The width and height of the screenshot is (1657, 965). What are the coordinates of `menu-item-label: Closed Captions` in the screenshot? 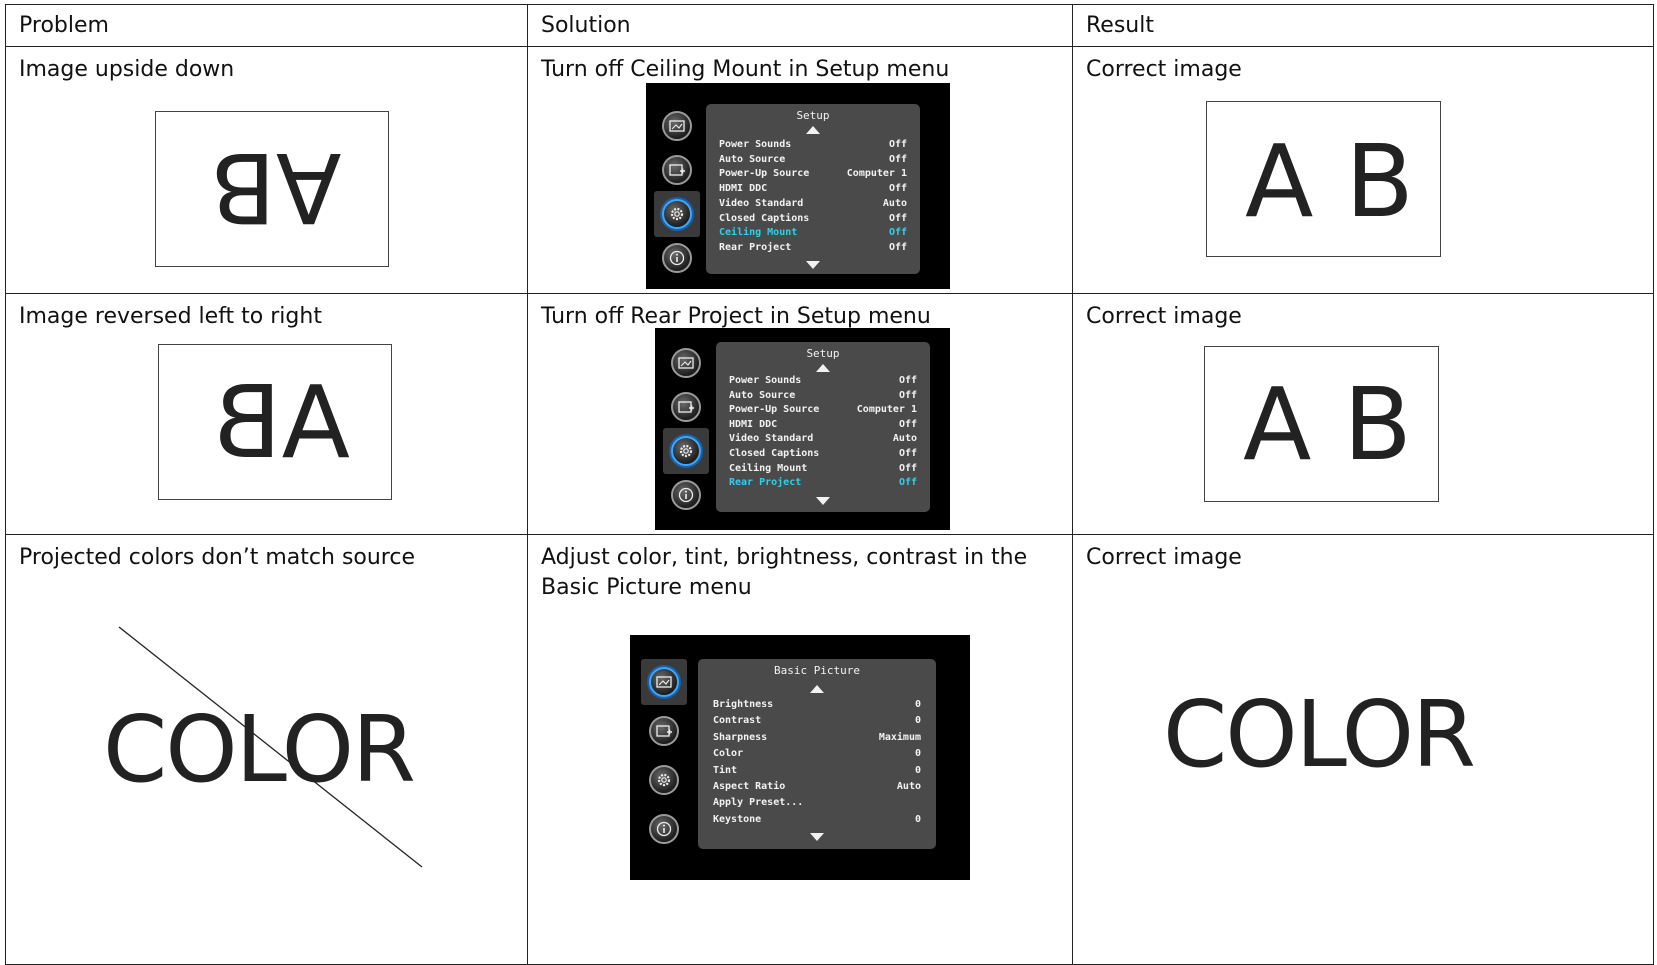 It's located at (774, 453).